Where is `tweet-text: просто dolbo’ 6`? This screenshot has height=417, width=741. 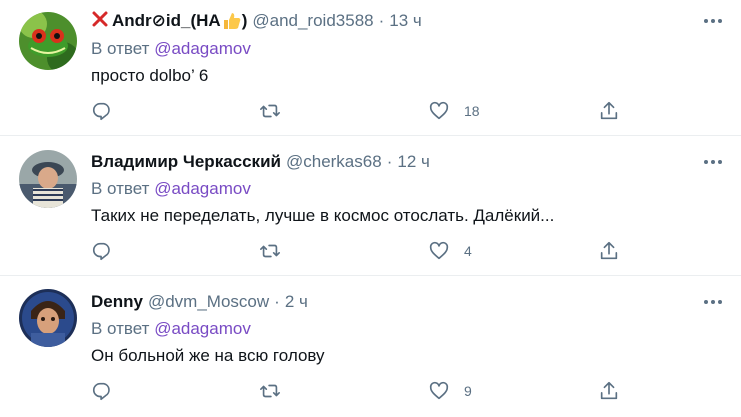
tweet-text: просто dolbo’ 6 is located at coordinates (150, 75).